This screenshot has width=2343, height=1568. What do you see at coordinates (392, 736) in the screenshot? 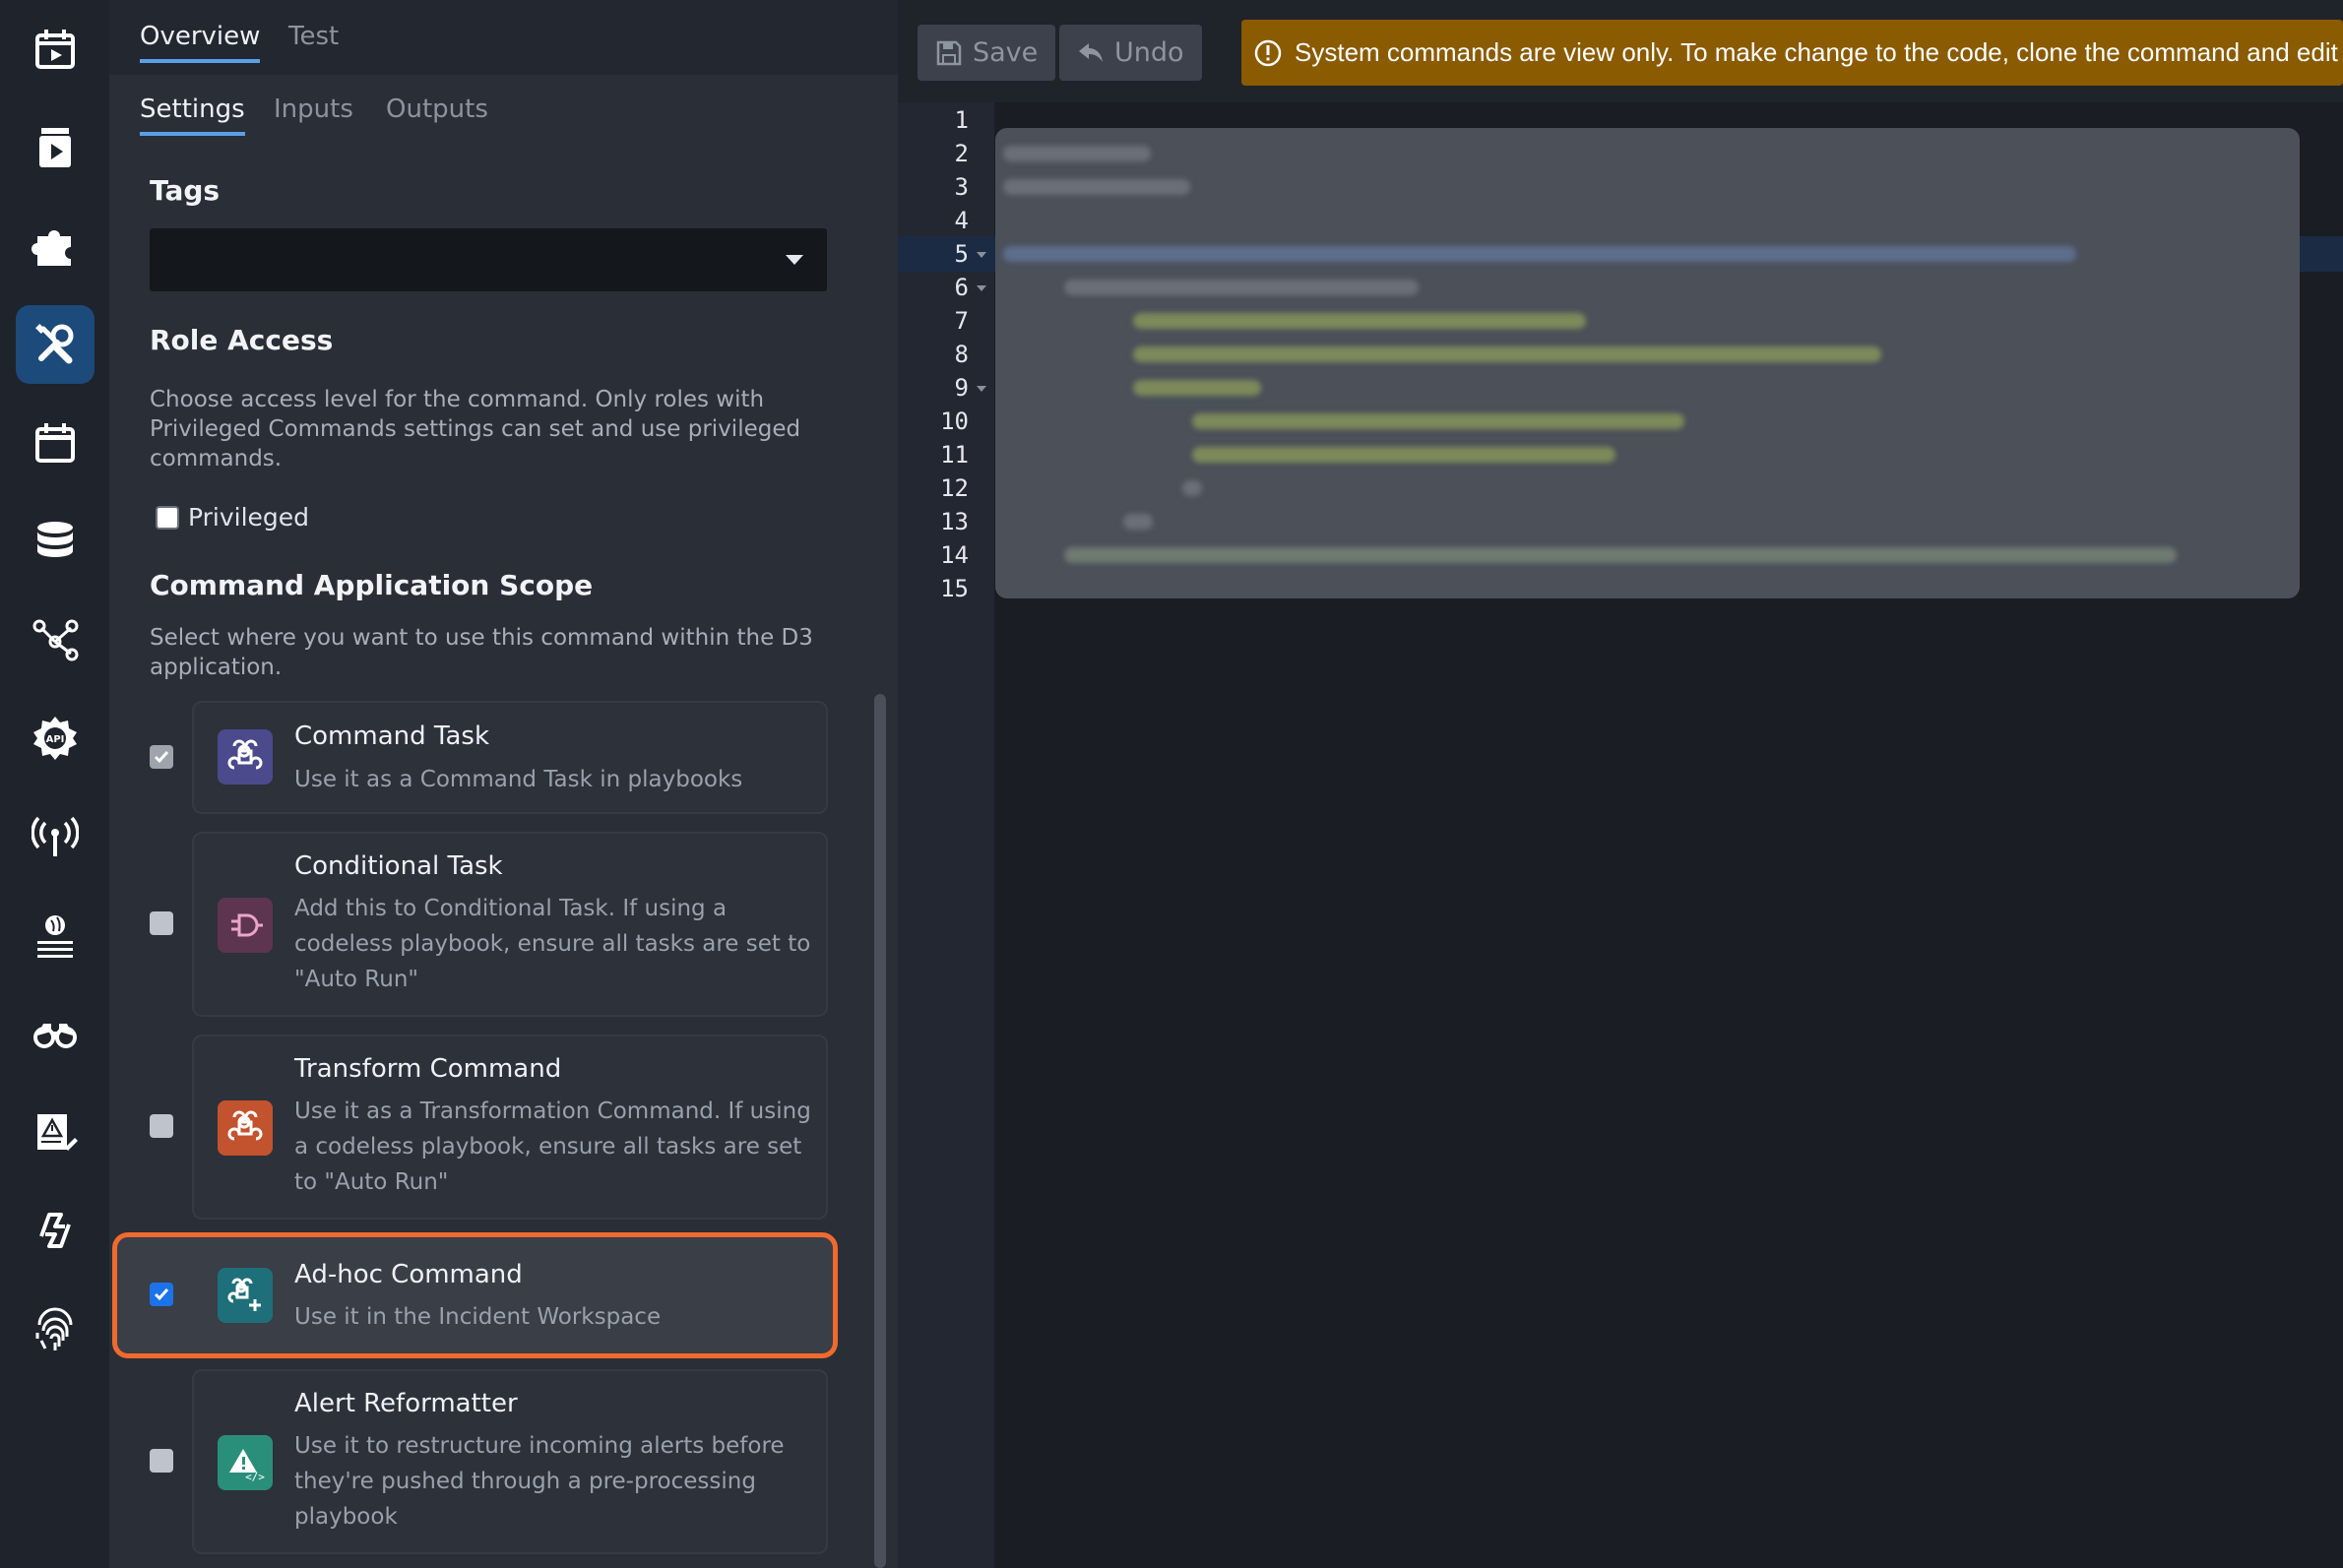
I see `option-title: Command Task` at bounding box center [392, 736].